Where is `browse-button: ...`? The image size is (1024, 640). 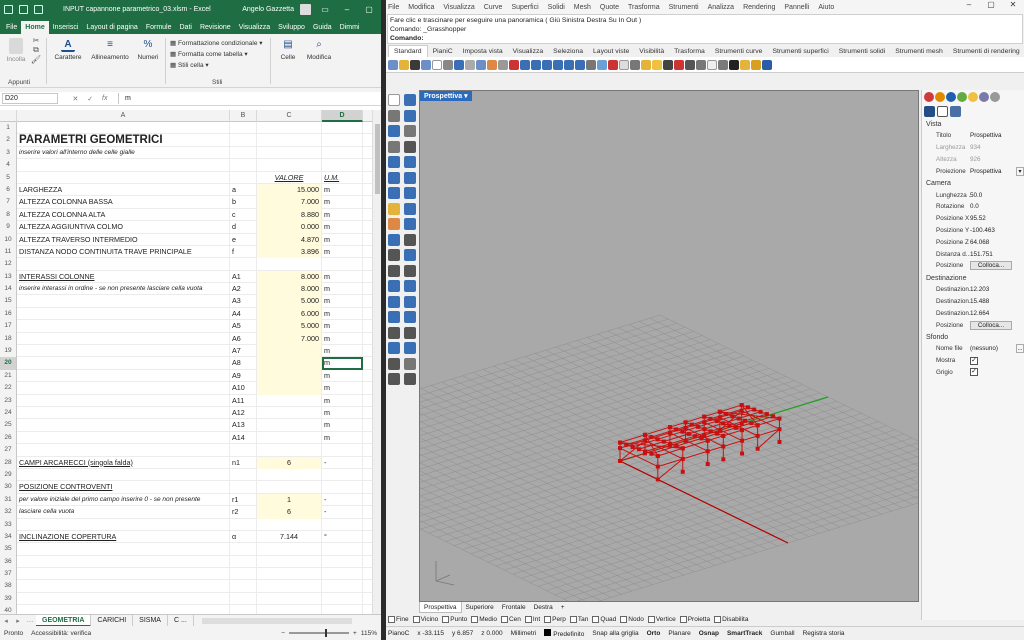 browse-button: ... is located at coordinates (1020, 349).